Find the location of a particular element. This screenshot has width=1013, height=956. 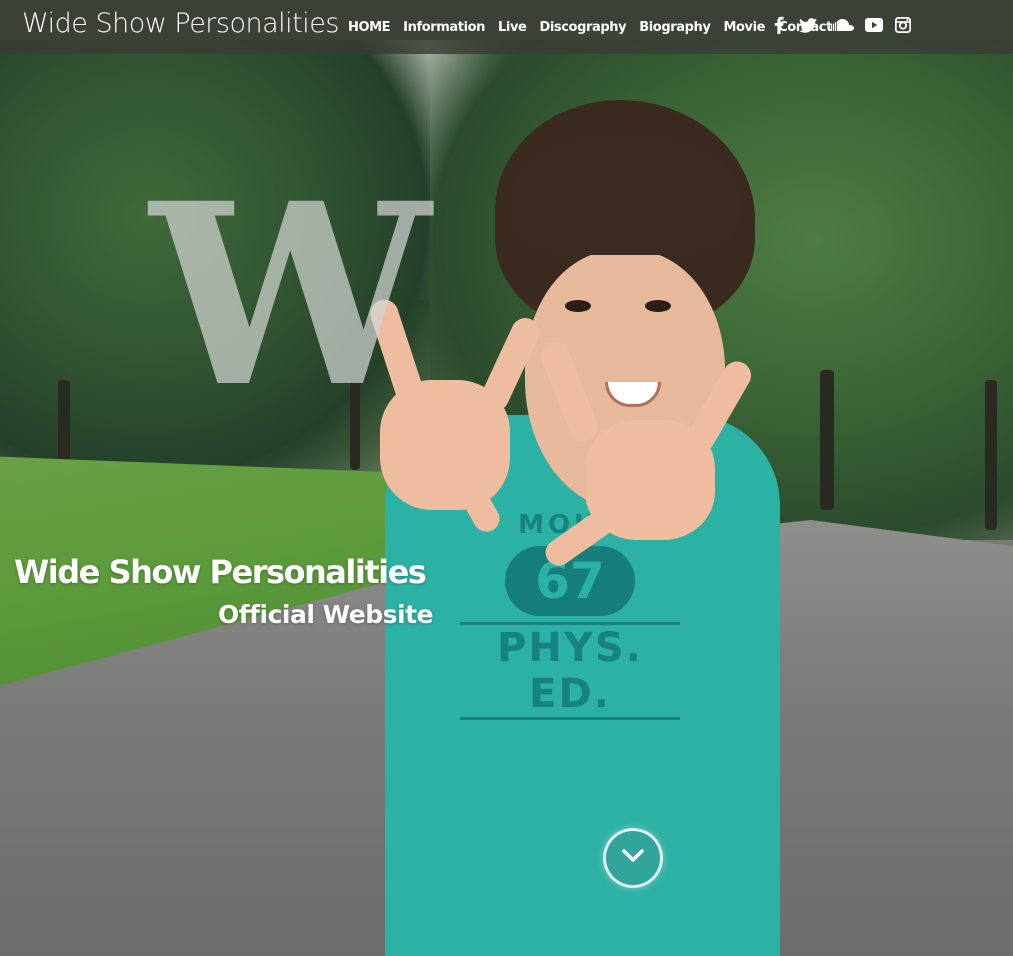

chevron-down-icon is located at coordinates (633, 858).